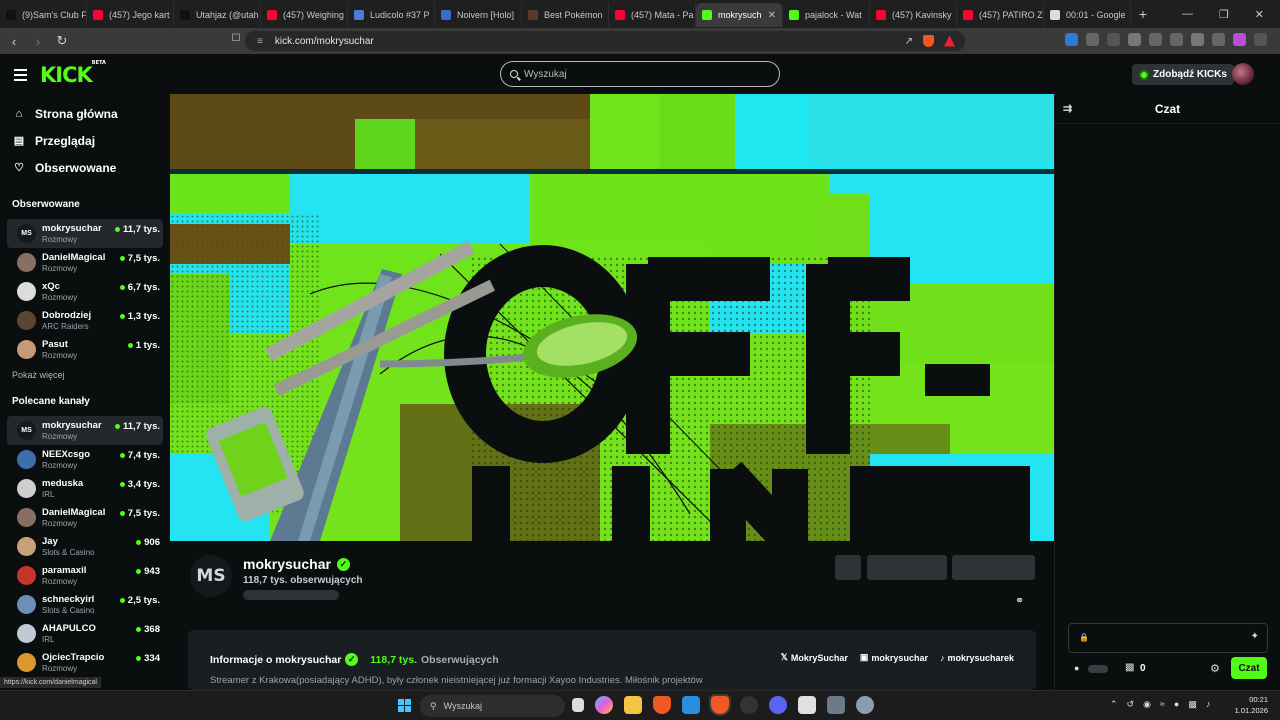 The width and height of the screenshot is (1280, 720). Describe the element at coordinates (62, 41) in the screenshot. I see `reload-icon: ↻` at that location.